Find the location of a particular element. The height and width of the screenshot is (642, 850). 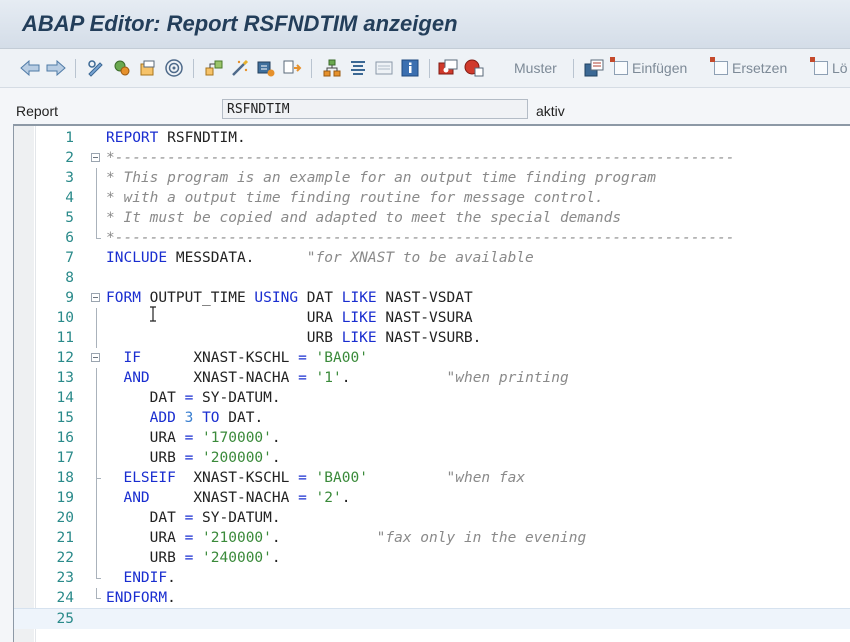

code-line: 24 ENDFORM. is located at coordinates (432, 598).